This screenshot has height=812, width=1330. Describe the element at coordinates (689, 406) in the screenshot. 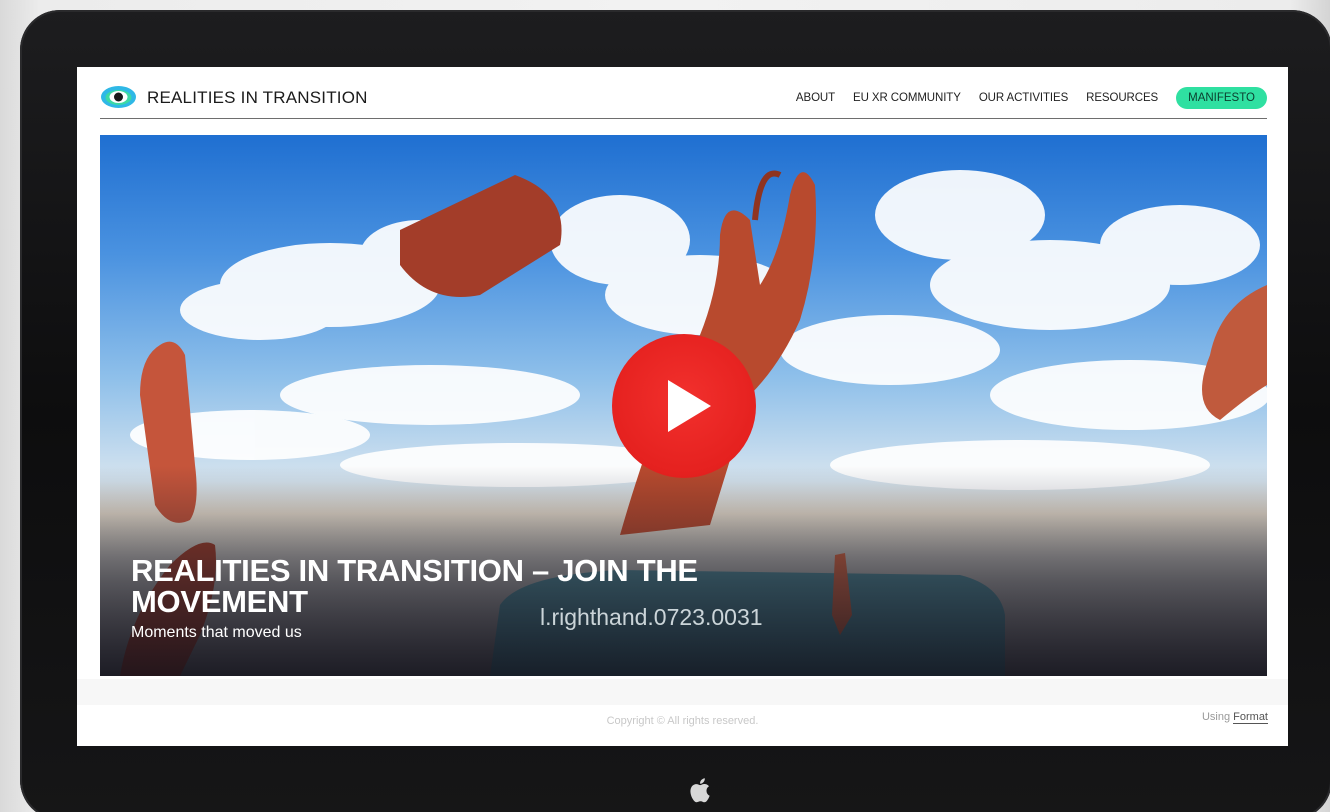

I see `play-icon` at that location.